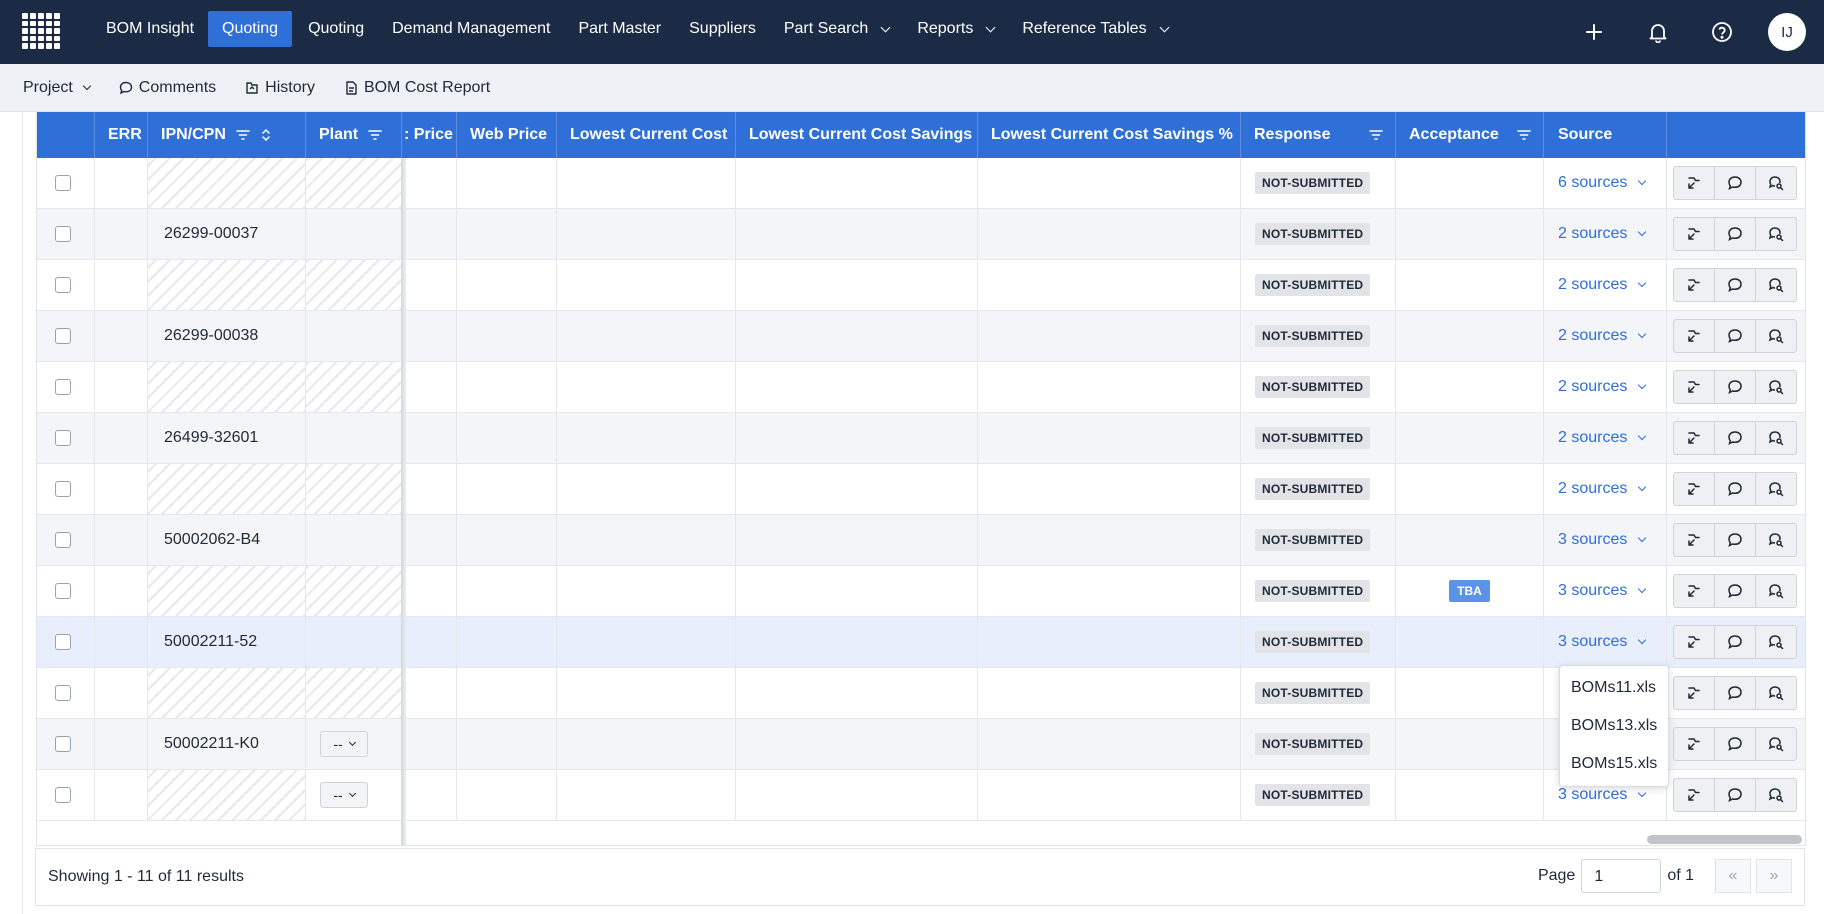  Describe the element at coordinates (1621, 876) in the screenshot. I see `page-number-input: 1` at that location.